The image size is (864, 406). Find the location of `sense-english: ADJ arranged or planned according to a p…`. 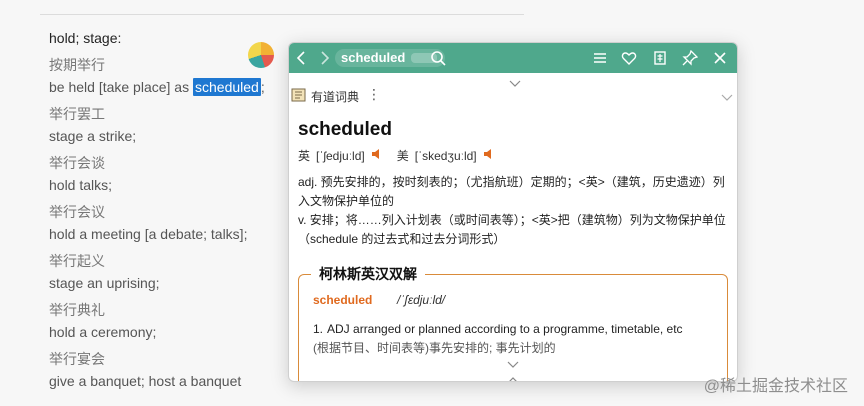

sense-english: ADJ arranged or planned according to a p… is located at coordinates (505, 329).